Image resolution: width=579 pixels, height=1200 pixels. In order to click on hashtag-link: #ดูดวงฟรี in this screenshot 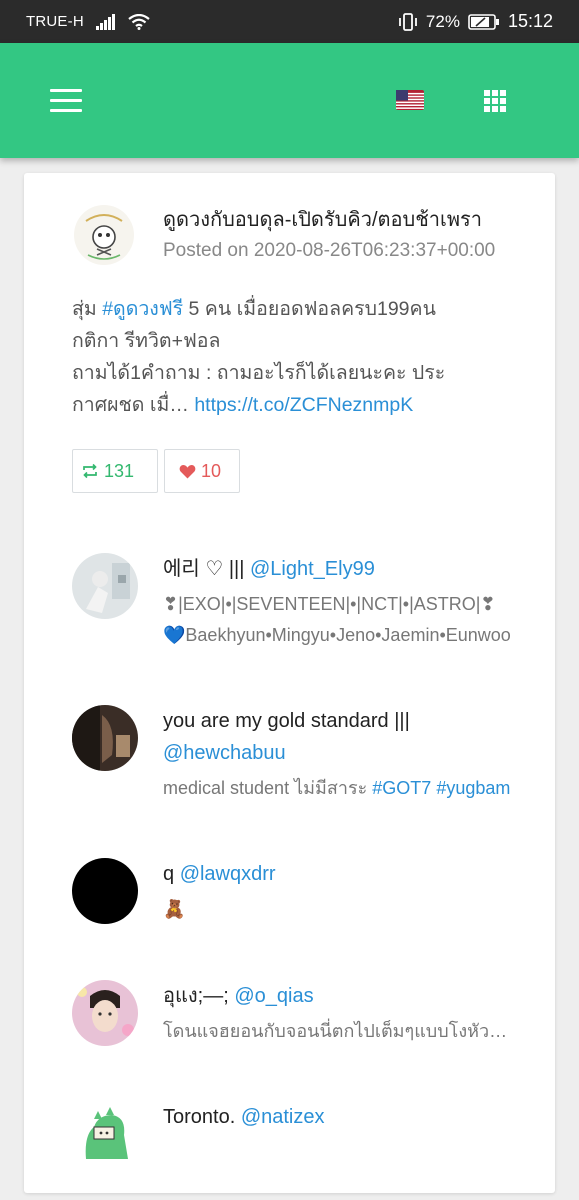, I will do `click(142, 309)`.